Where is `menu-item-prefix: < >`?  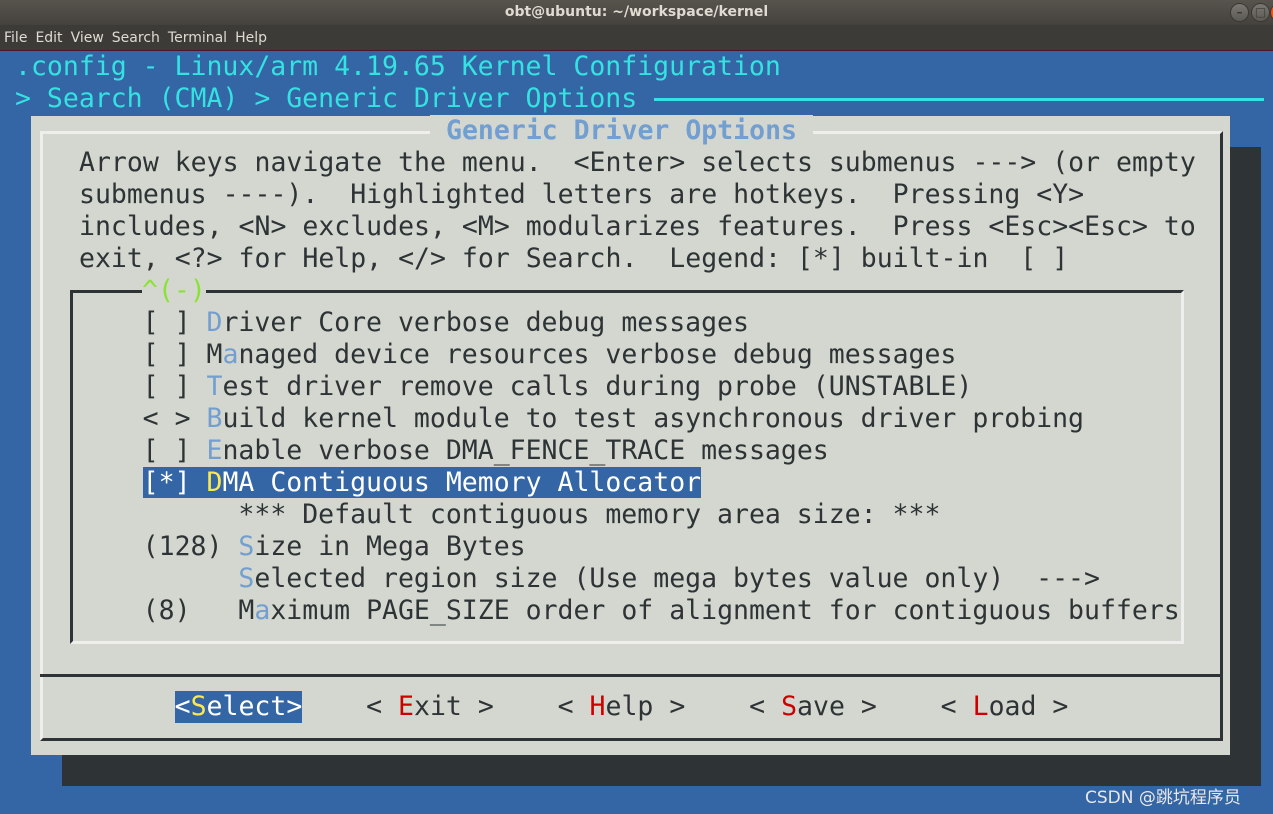
menu-item-prefix: < > is located at coordinates (174, 418).